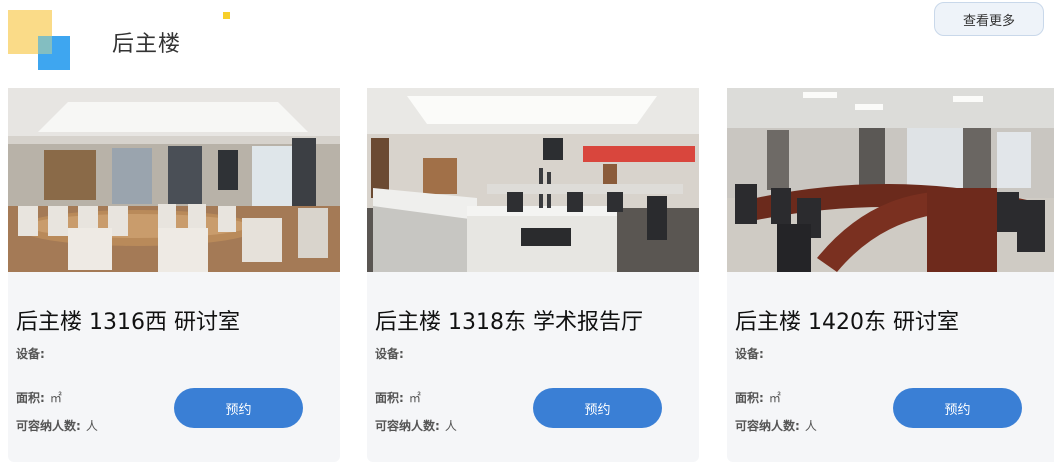 This screenshot has width=1054, height=464. I want to click on view-more-button: 查看更多, so click(989, 19).